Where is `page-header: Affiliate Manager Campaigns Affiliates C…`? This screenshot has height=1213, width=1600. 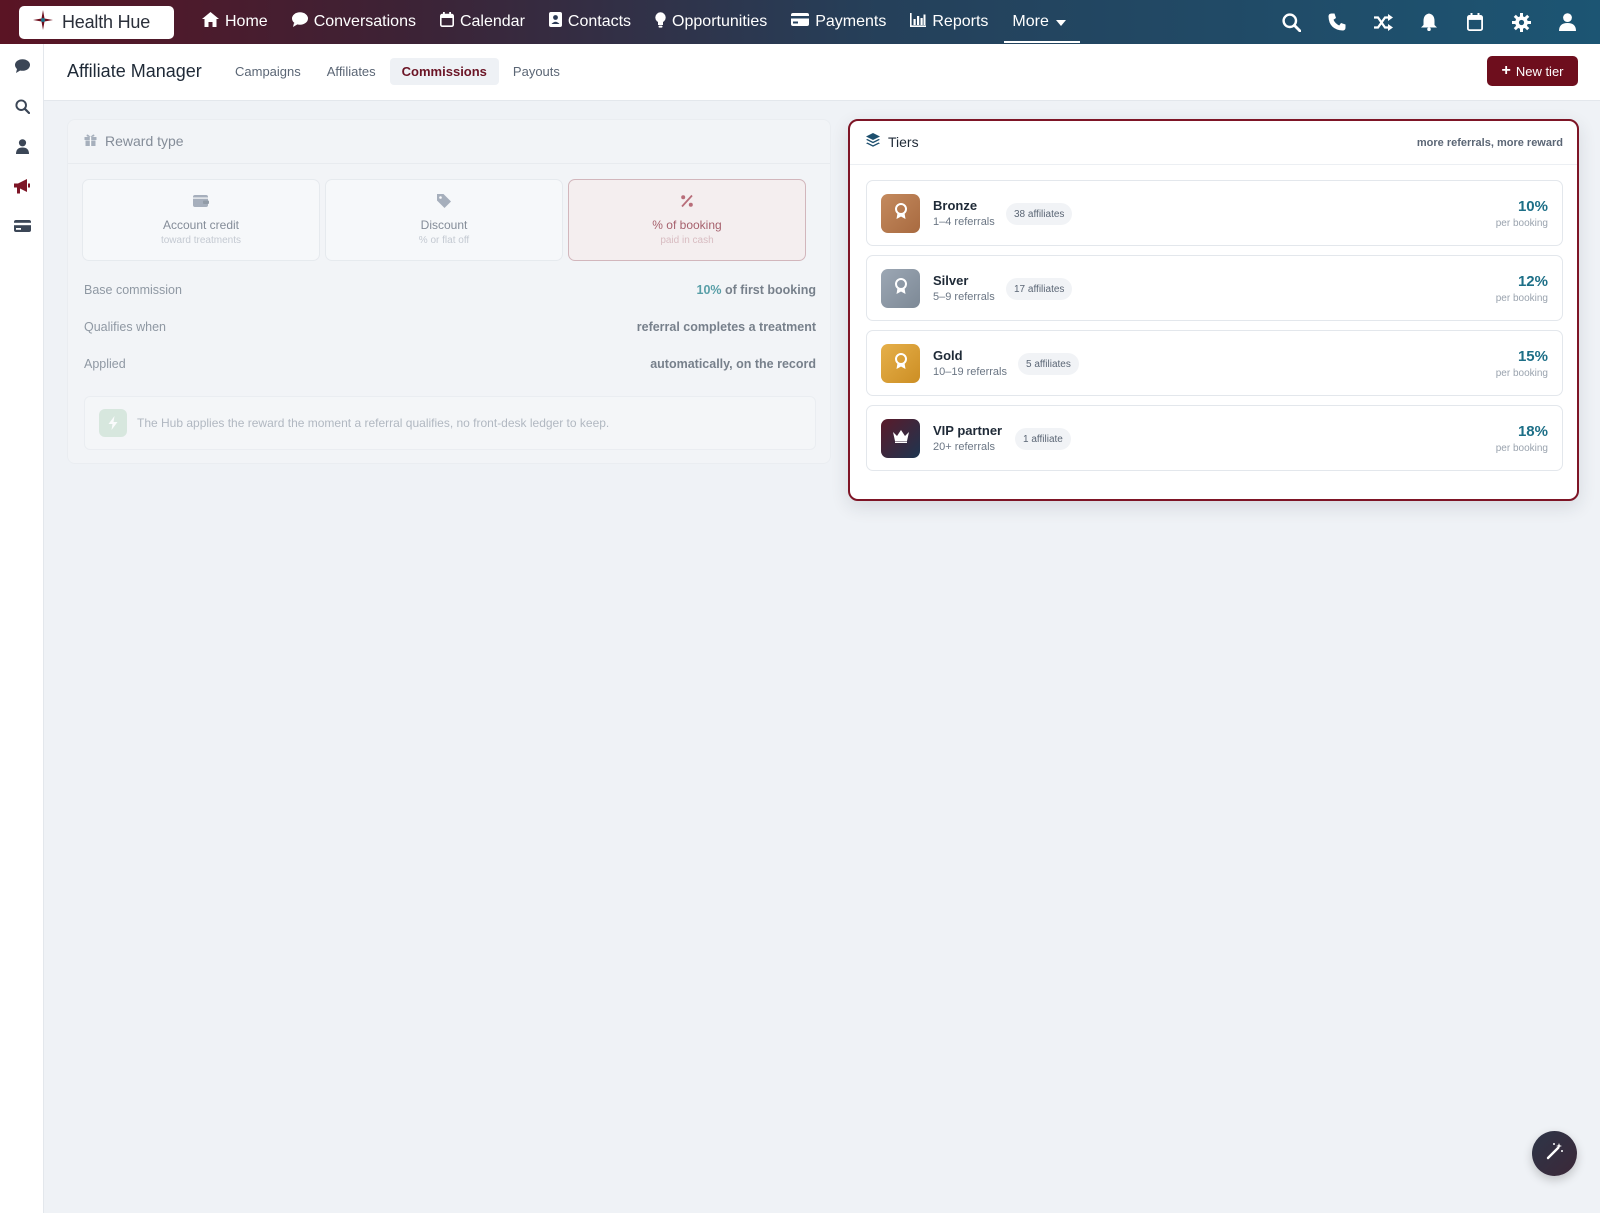
page-header: Affiliate Manager Campaigns Affiliates C… is located at coordinates (822, 72).